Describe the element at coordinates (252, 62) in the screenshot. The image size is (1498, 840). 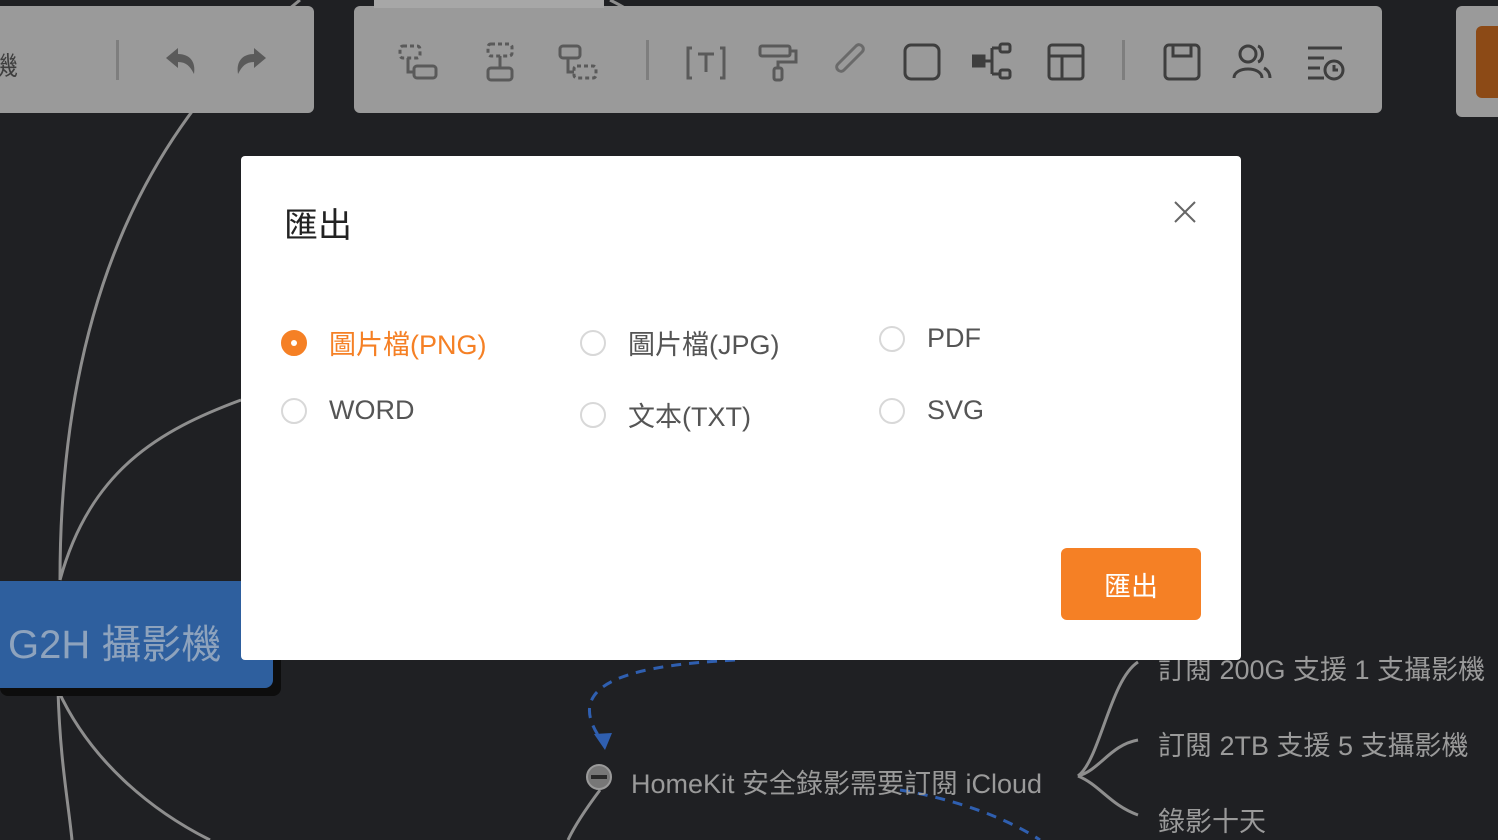
I see `redo-icon` at that location.